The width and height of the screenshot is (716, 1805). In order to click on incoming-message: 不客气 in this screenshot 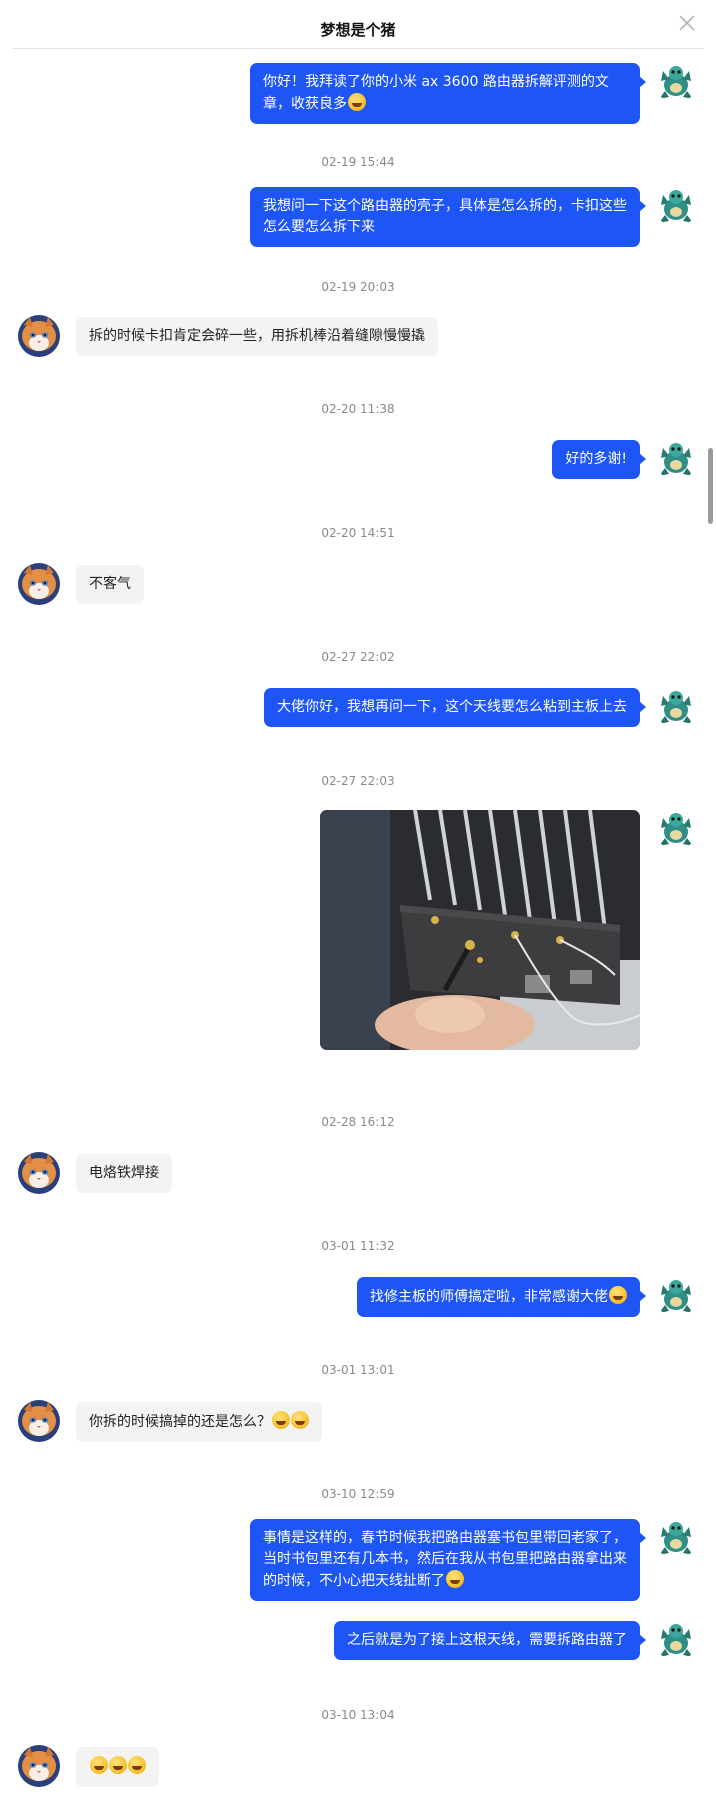, I will do `click(358, 605)`.